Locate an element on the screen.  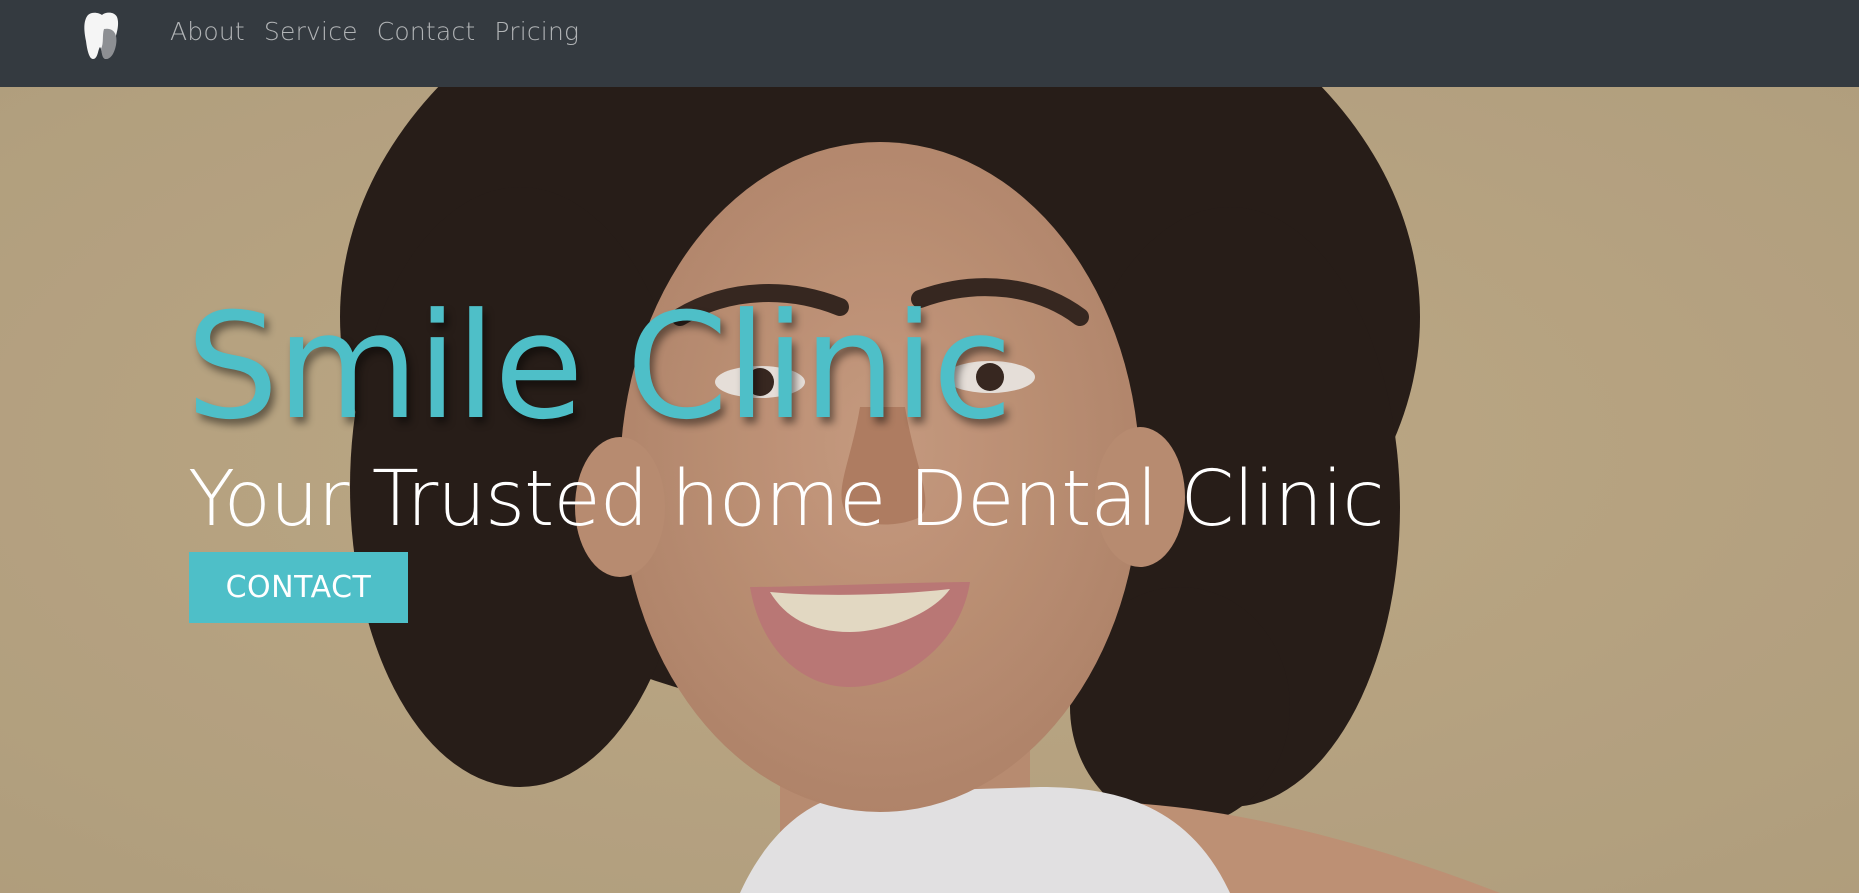
nav-link-pricing: Pricing is located at coordinates (536, 31).